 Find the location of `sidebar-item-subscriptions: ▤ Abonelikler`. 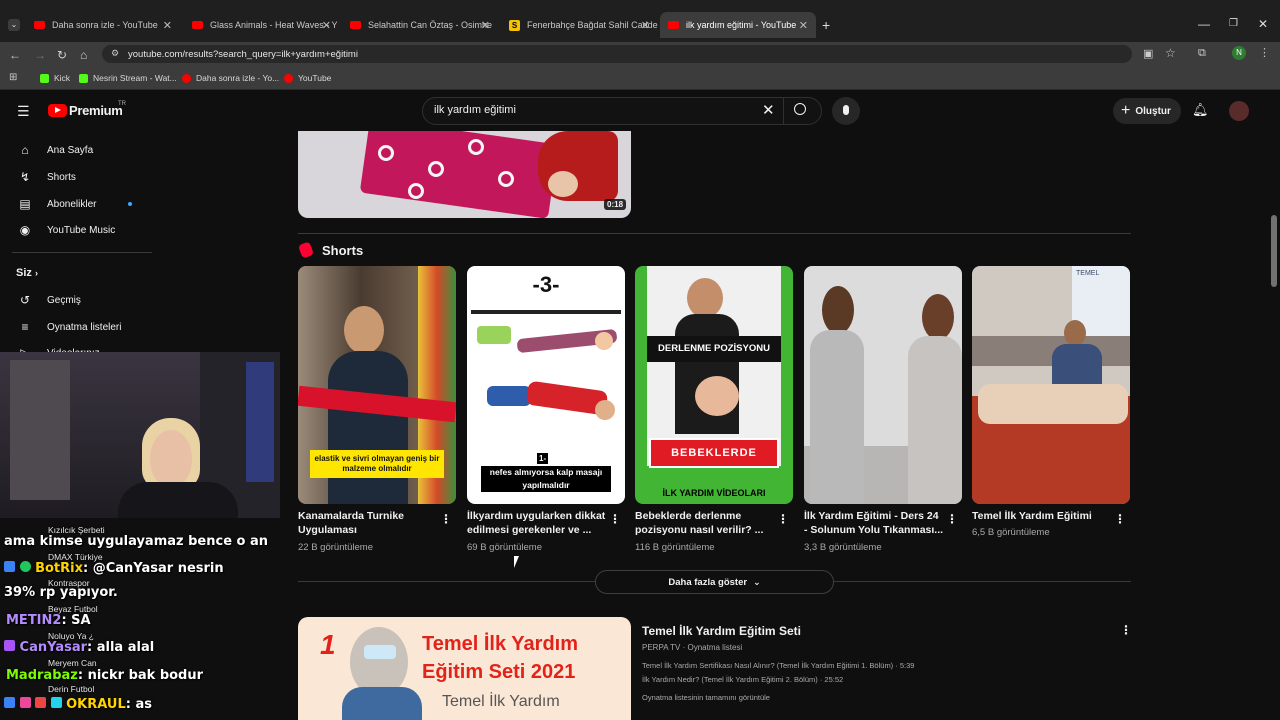

sidebar-item-subscriptions: ▤ Abonelikler is located at coordinates (57, 204).